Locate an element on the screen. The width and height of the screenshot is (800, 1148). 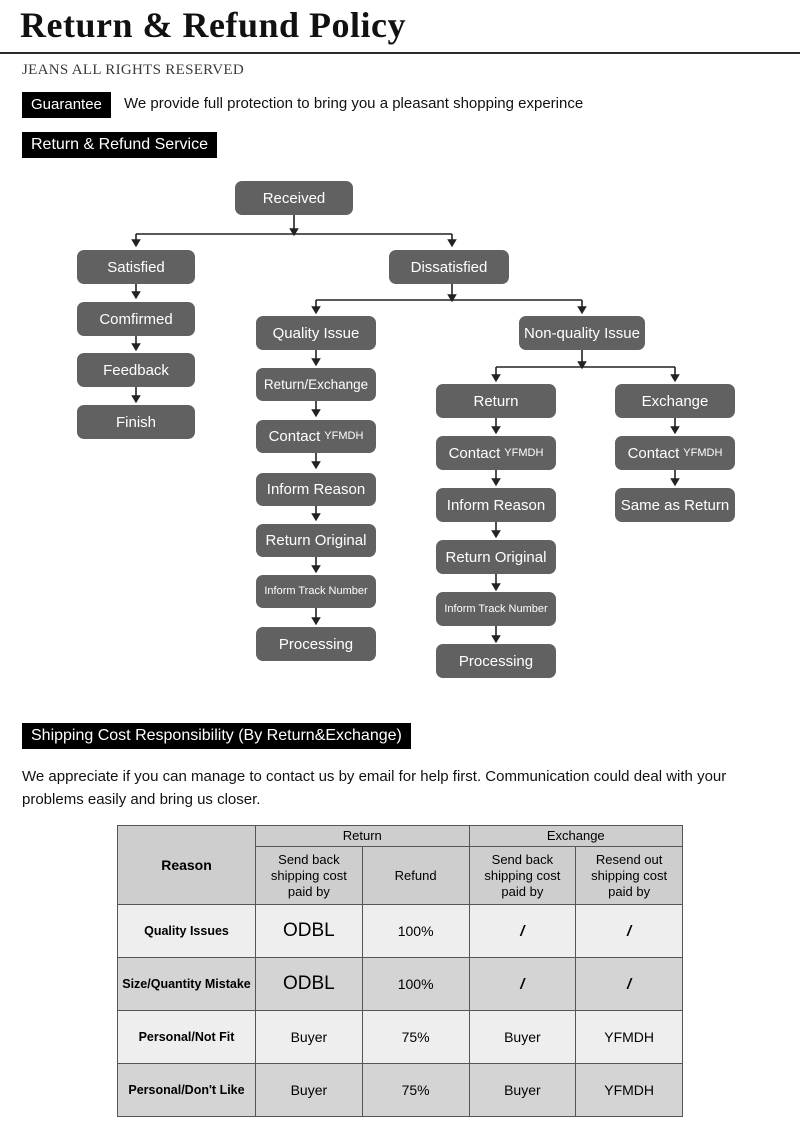
flow-node-comfirmed: Comfirmed is located at coordinates (136, 319).